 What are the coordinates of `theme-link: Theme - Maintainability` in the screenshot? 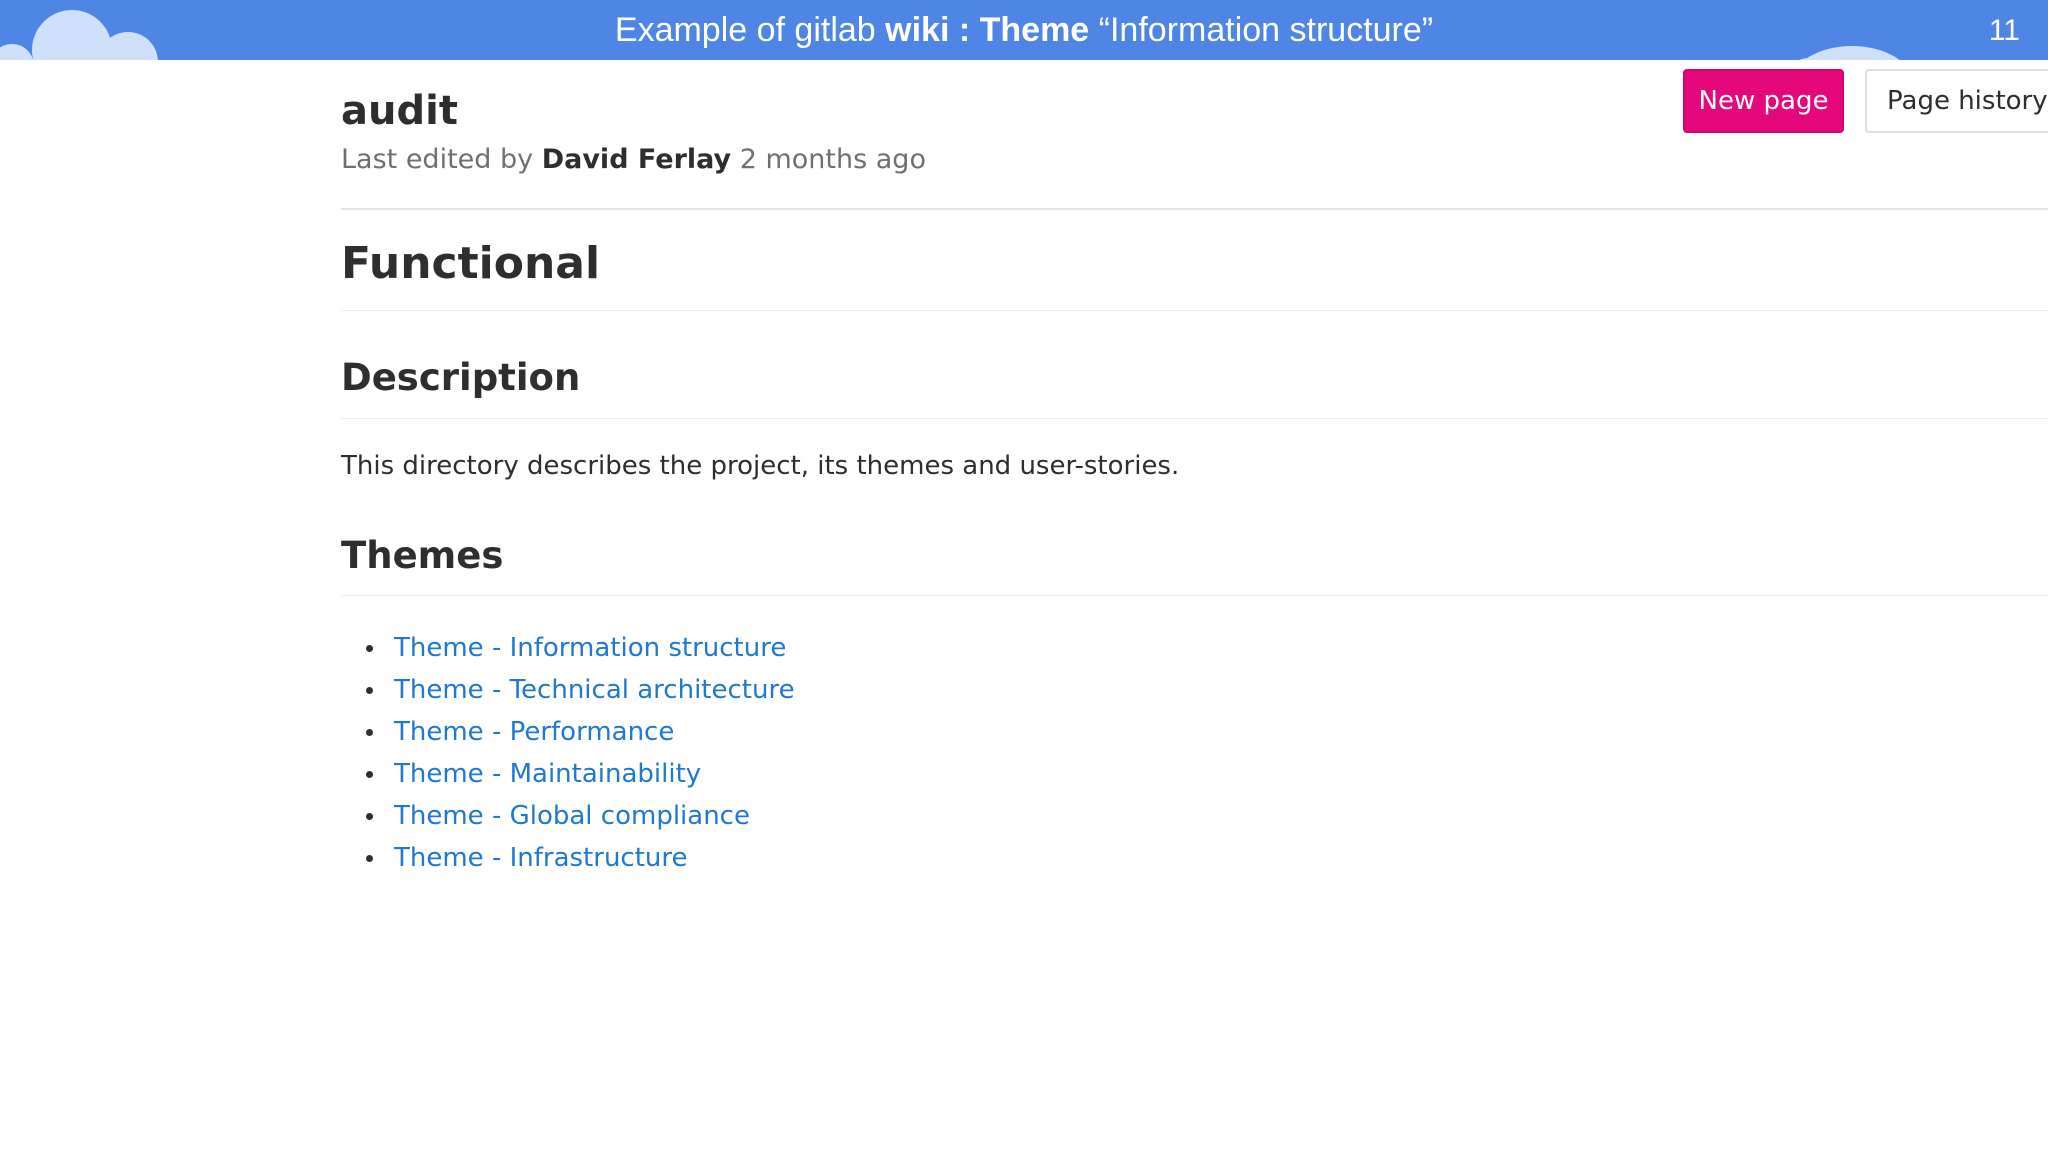 It's located at (547, 774).